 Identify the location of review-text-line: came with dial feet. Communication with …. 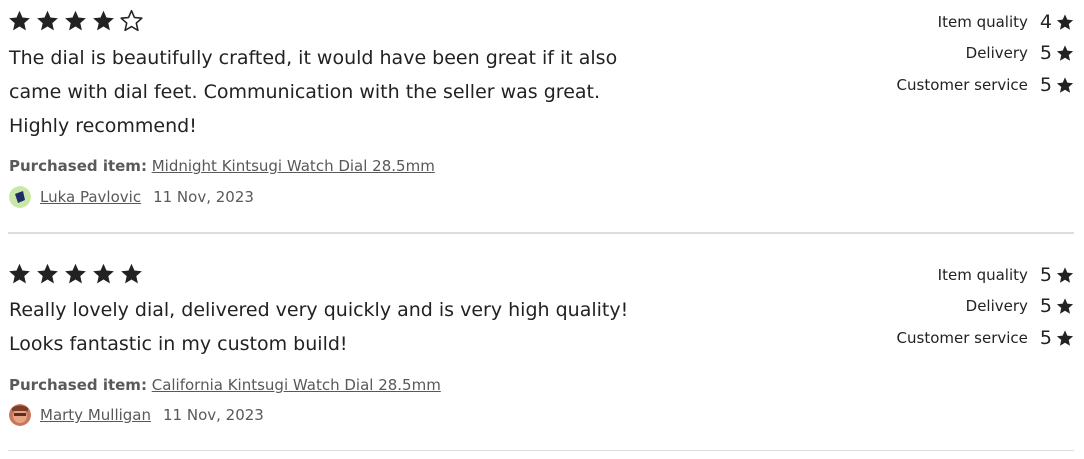
(305, 92).